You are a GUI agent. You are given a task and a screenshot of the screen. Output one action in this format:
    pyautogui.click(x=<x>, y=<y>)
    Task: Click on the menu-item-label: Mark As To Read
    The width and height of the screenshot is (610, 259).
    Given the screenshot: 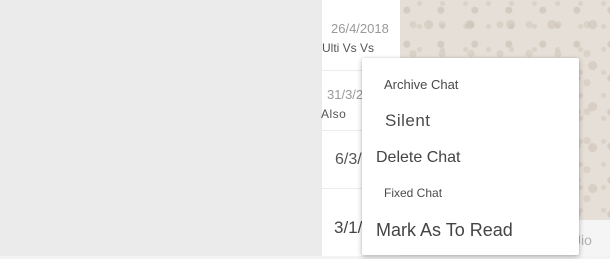 What is the action you would take?
    pyautogui.click(x=444, y=230)
    